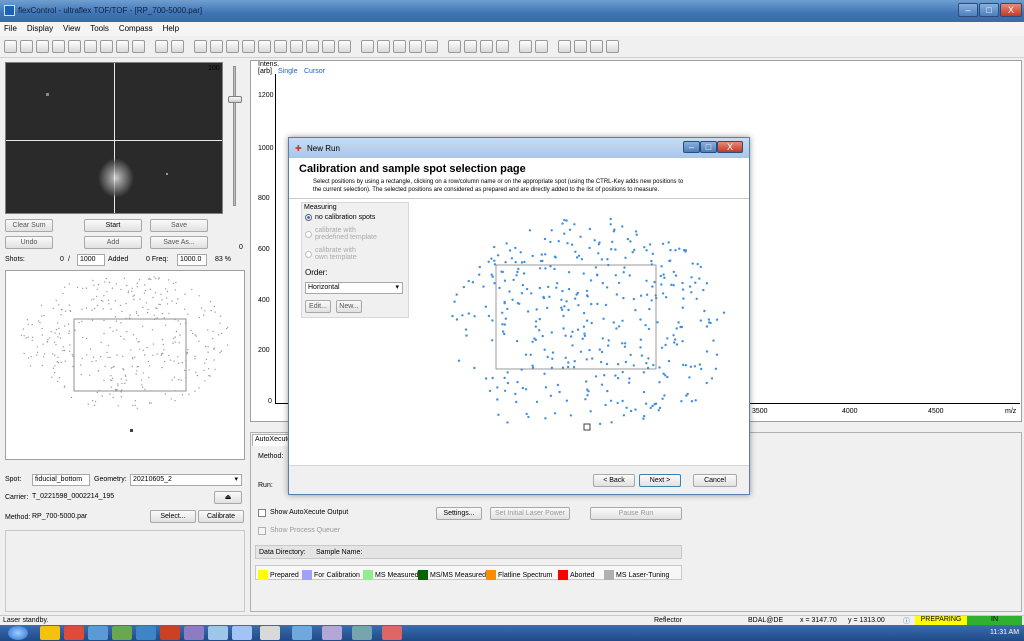 This screenshot has width=1024, height=641. What do you see at coordinates (308, 234) in the screenshot?
I see `radio-predefined-template` at bounding box center [308, 234].